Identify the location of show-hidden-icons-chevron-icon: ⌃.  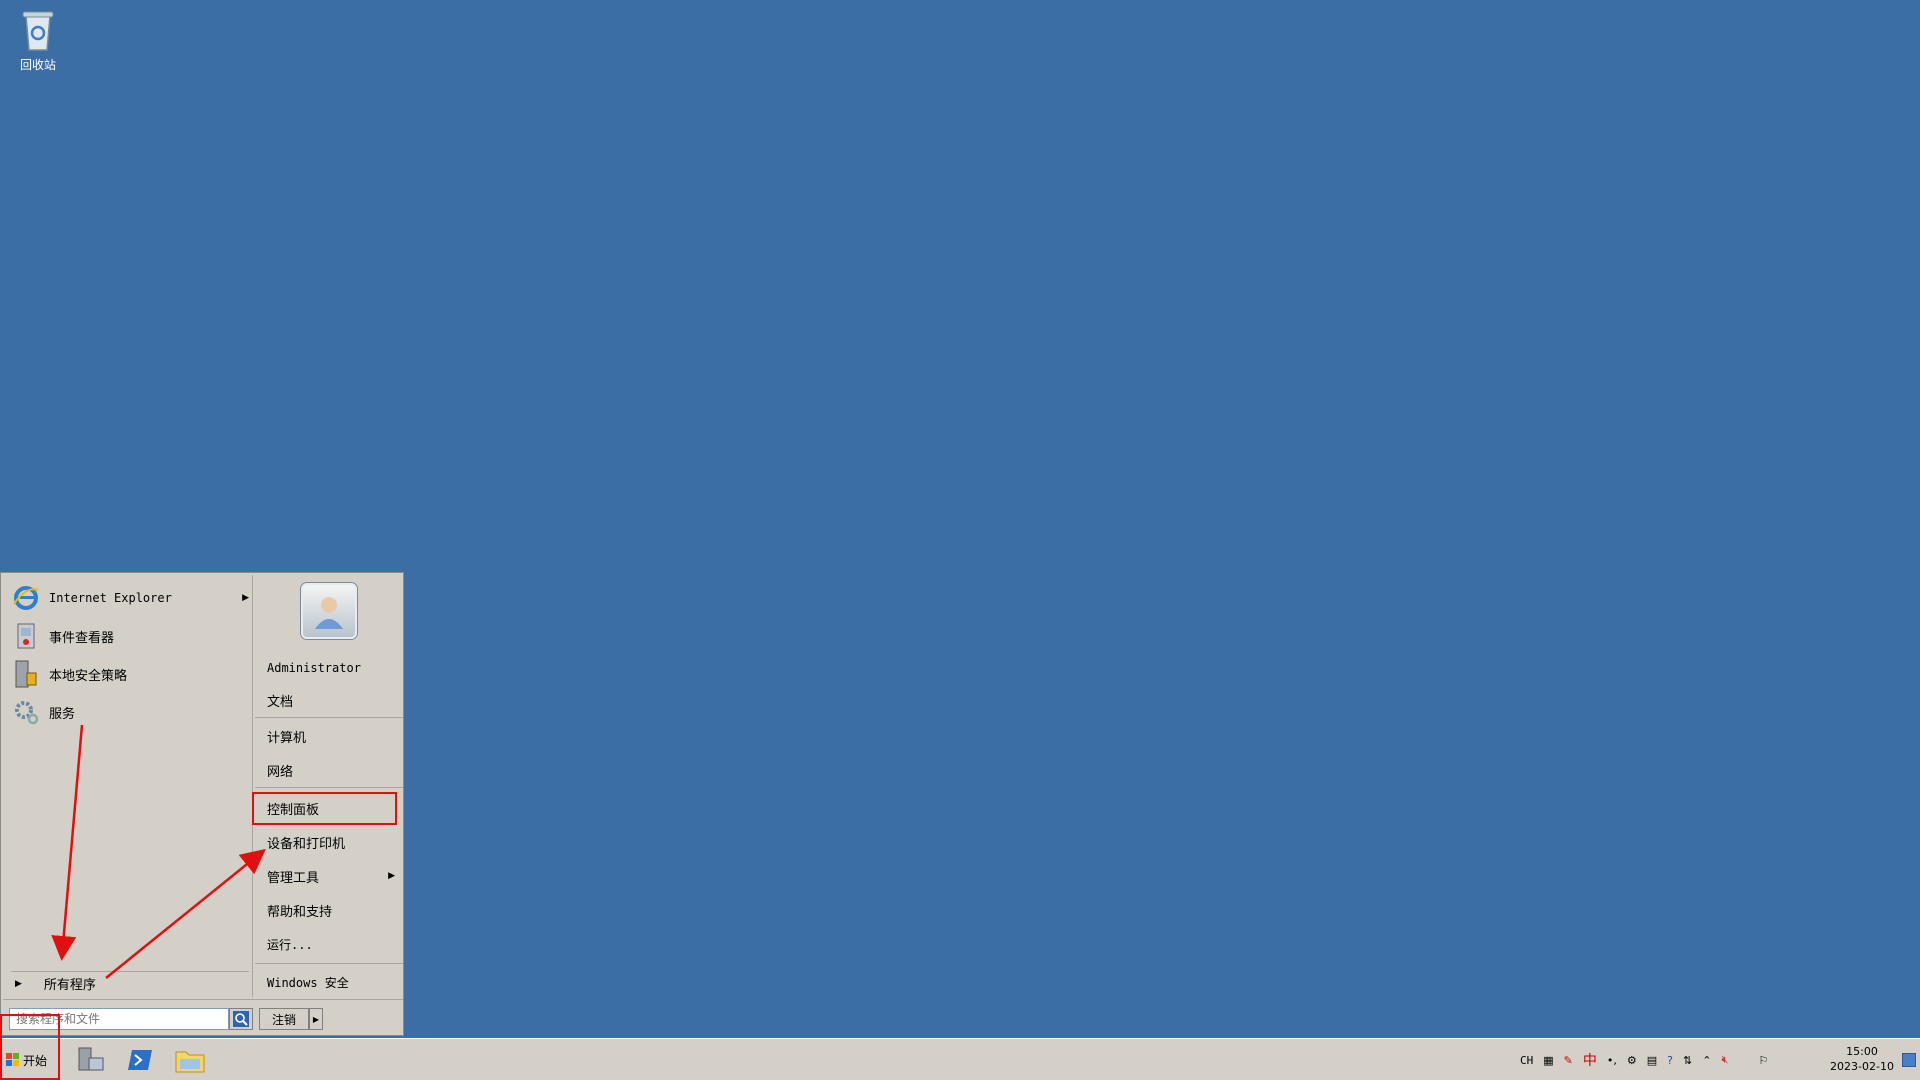
(1706, 1060).